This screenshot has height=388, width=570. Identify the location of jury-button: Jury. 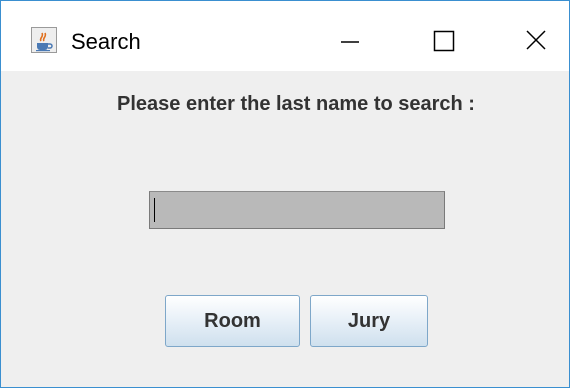
(369, 321).